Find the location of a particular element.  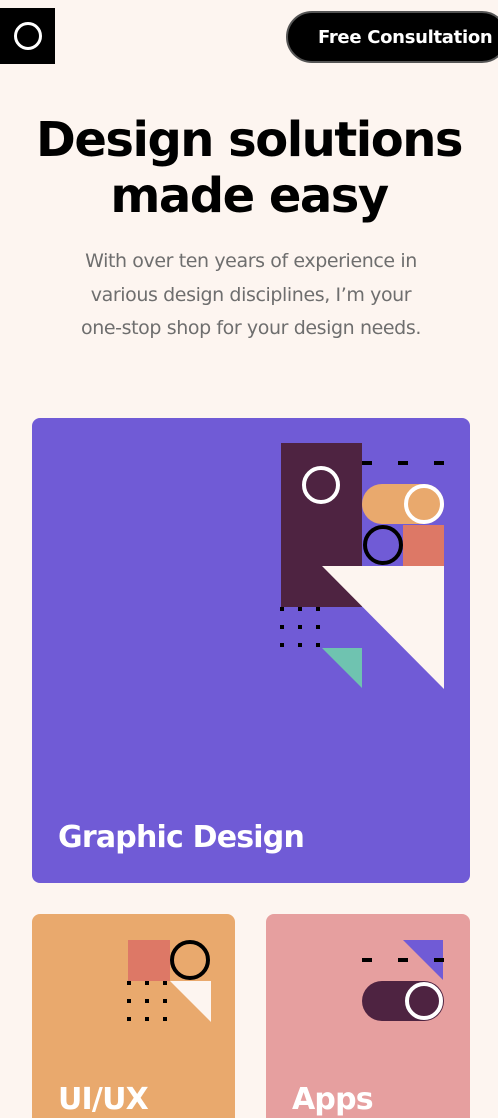

ring-logo-icon is located at coordinates (27, 36).